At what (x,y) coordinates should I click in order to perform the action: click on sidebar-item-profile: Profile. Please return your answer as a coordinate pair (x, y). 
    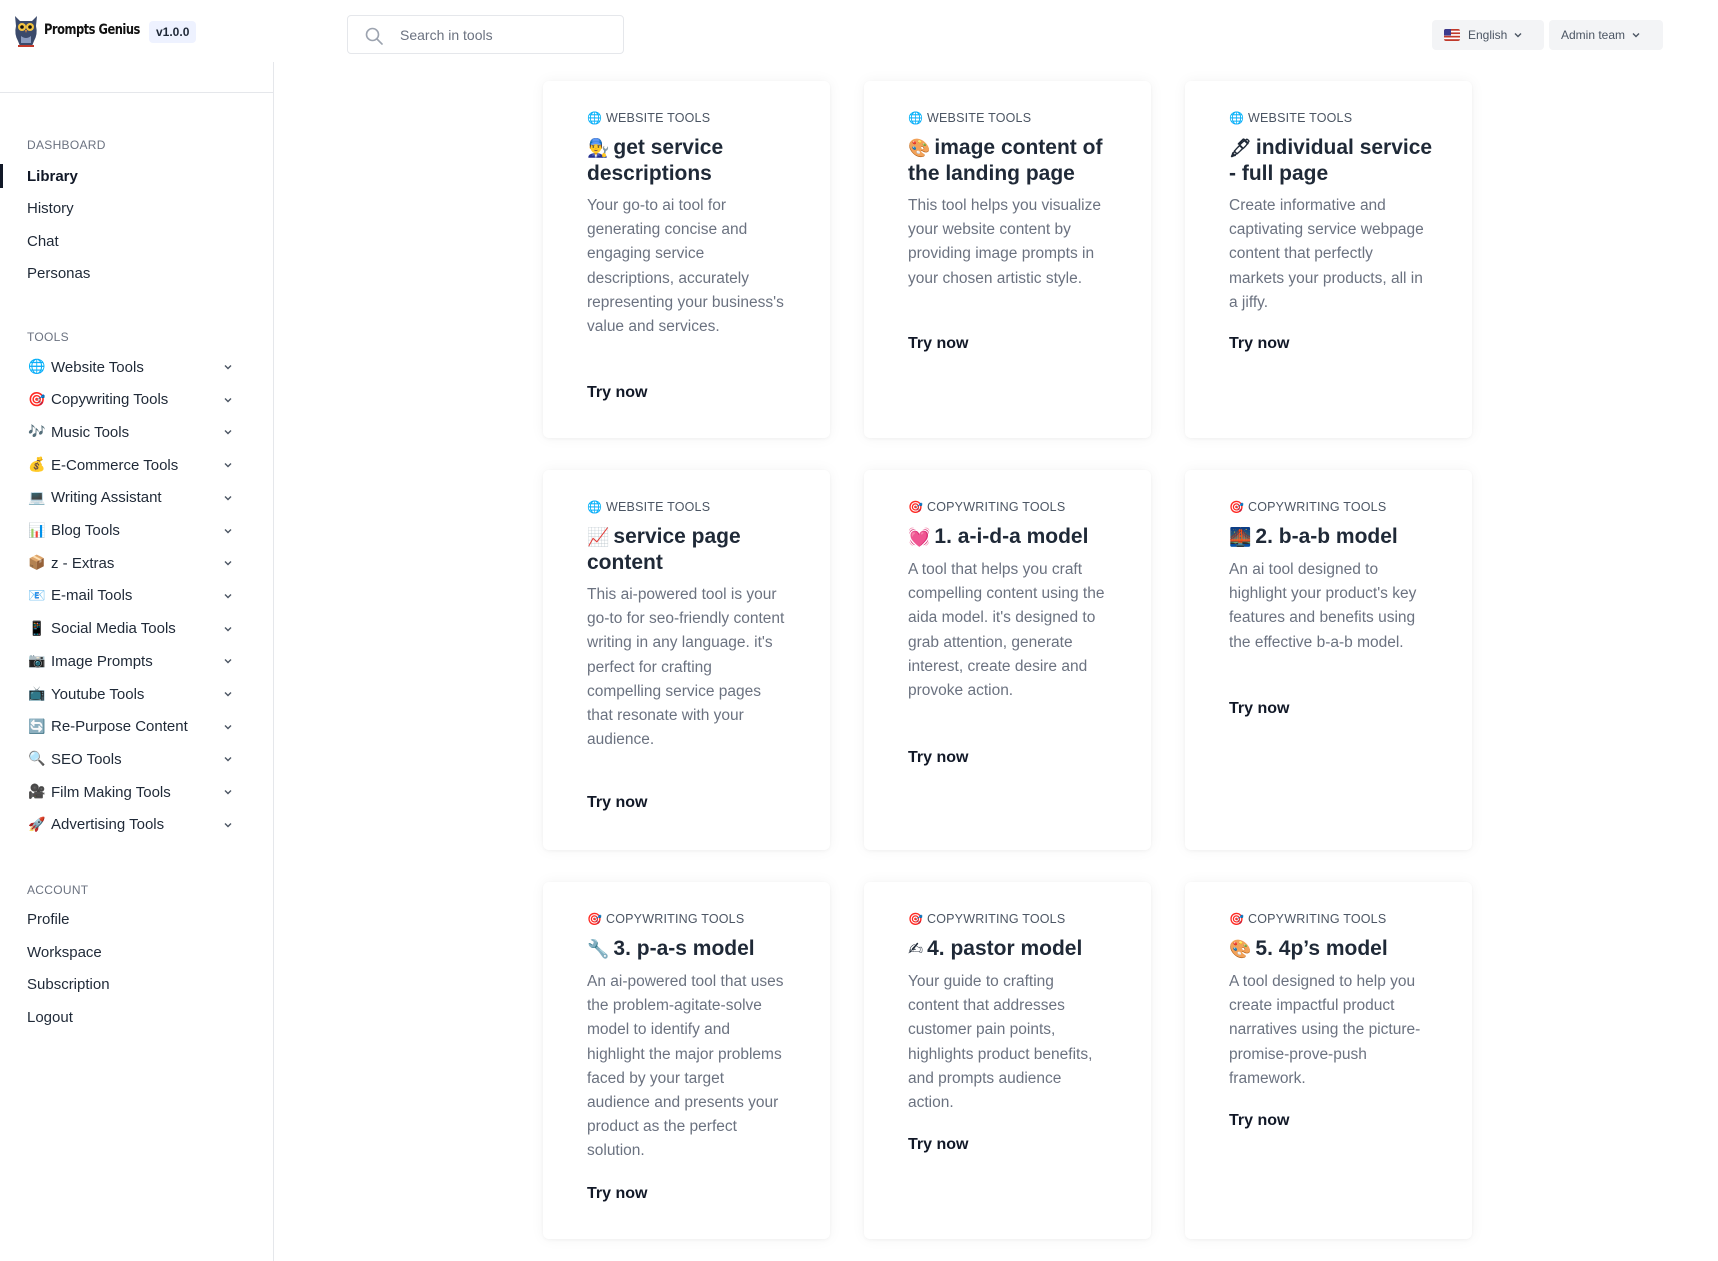
    Looking at the image, I should click on (137, 919).